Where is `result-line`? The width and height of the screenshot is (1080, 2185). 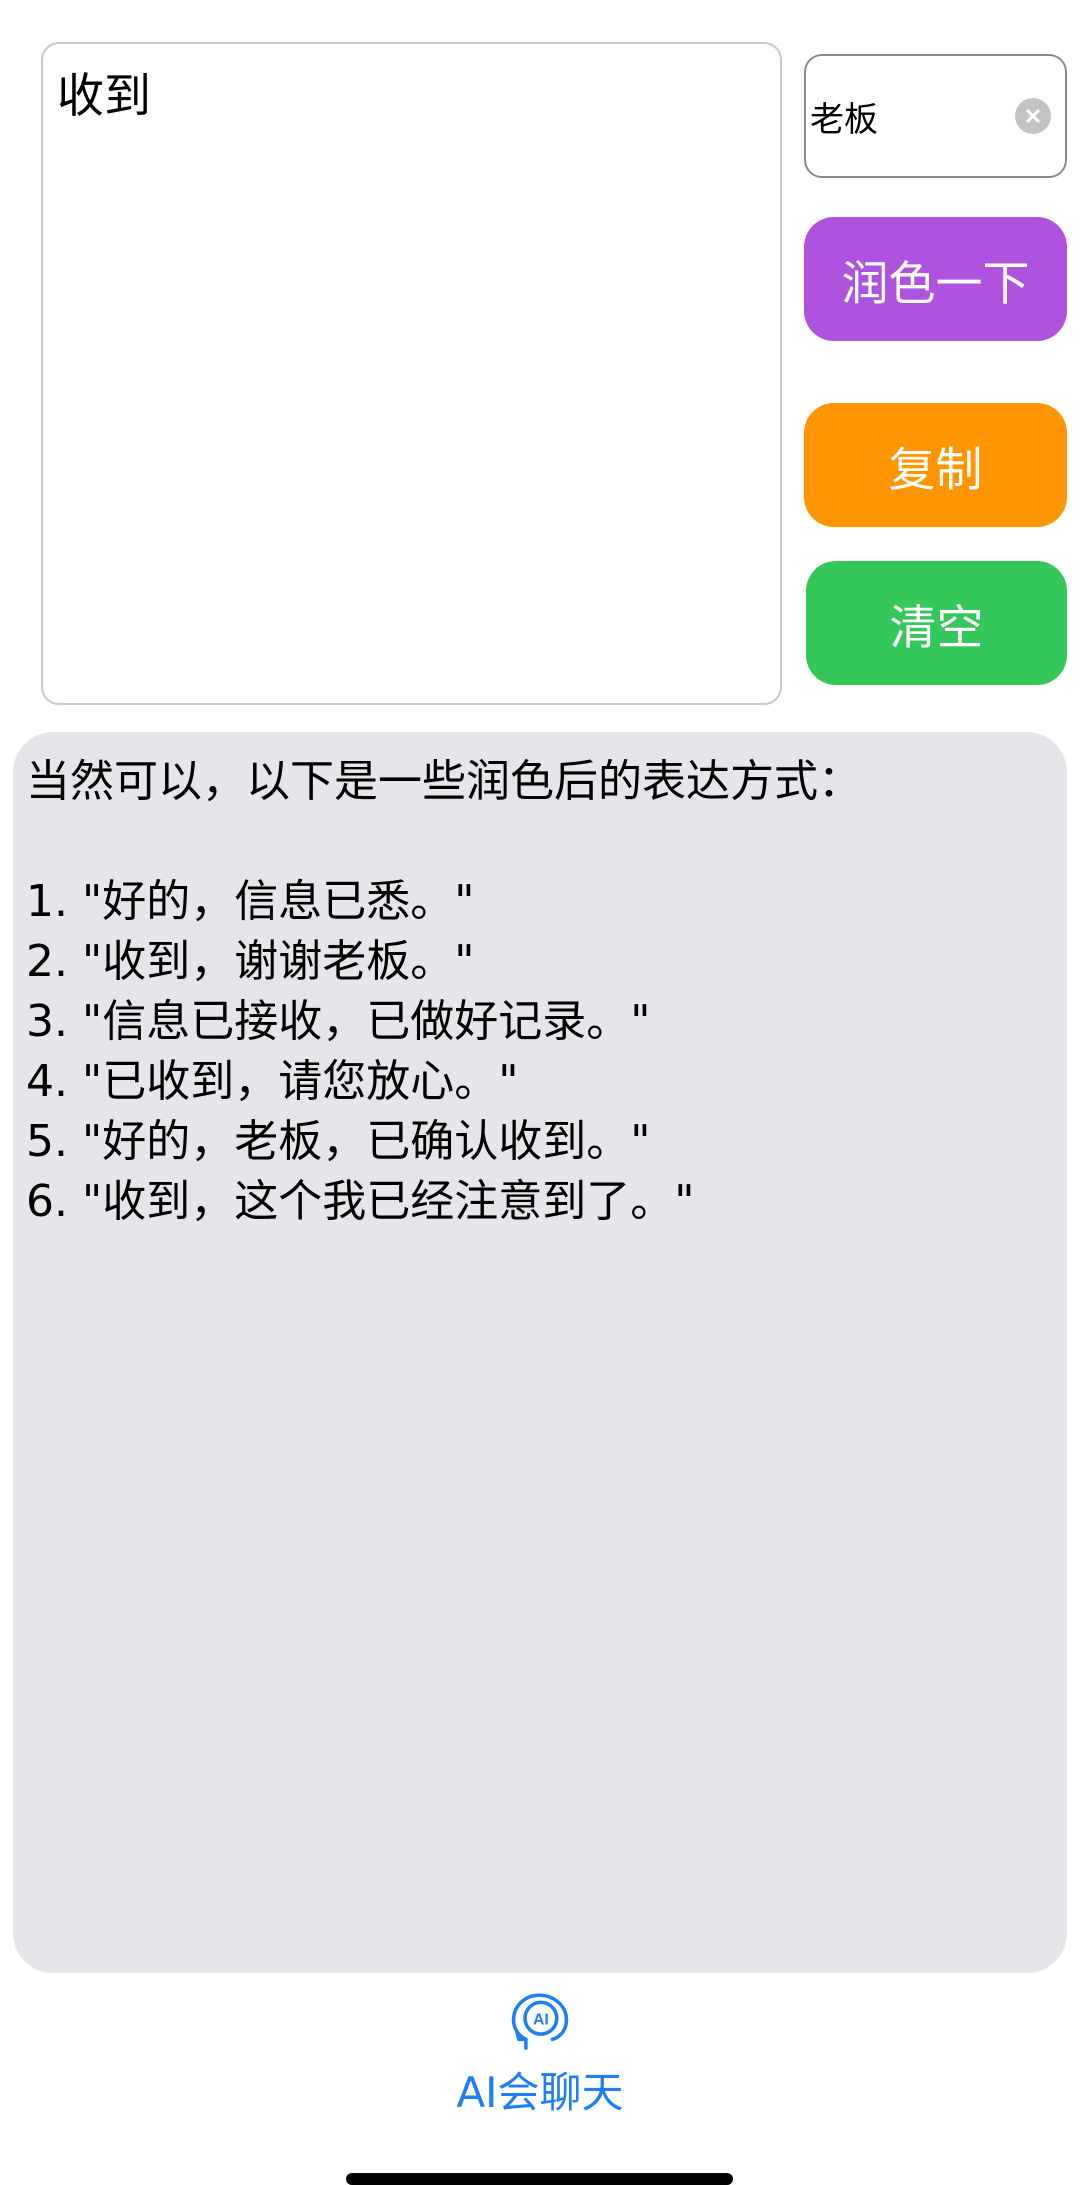
result-line is located at coordinates (540, 842).